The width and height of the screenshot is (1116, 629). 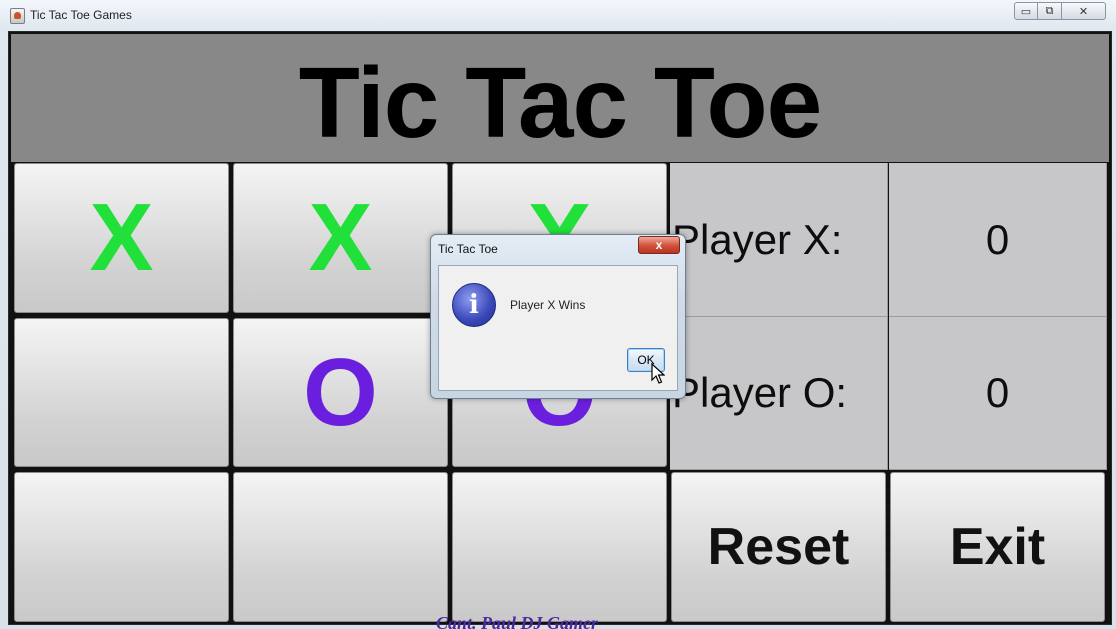 What do you see at coordinates (468, 249) in the screenshot?
I see `dialog-title: Tic Tac Toe` at bounding box center [468, 249].